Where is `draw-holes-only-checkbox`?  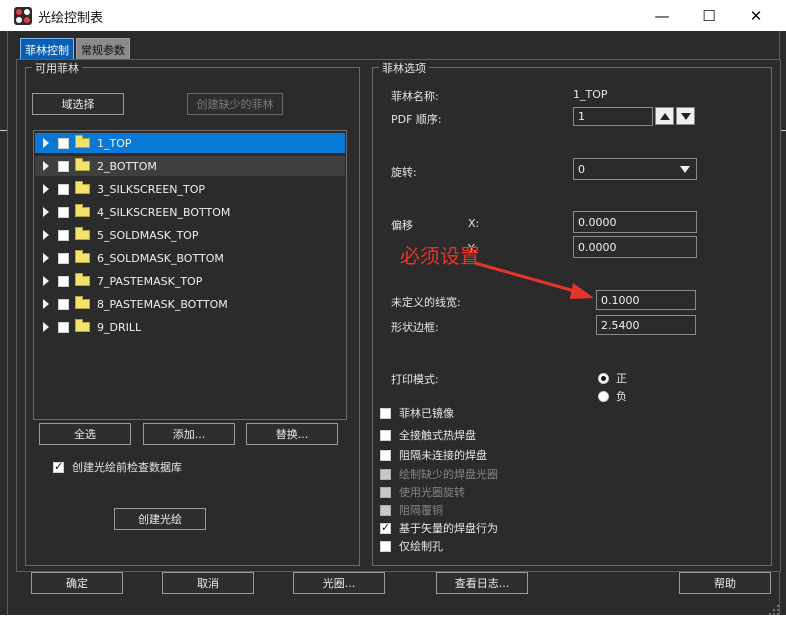
draw-holes-only-checkbox is located at coordinates (385, 546).